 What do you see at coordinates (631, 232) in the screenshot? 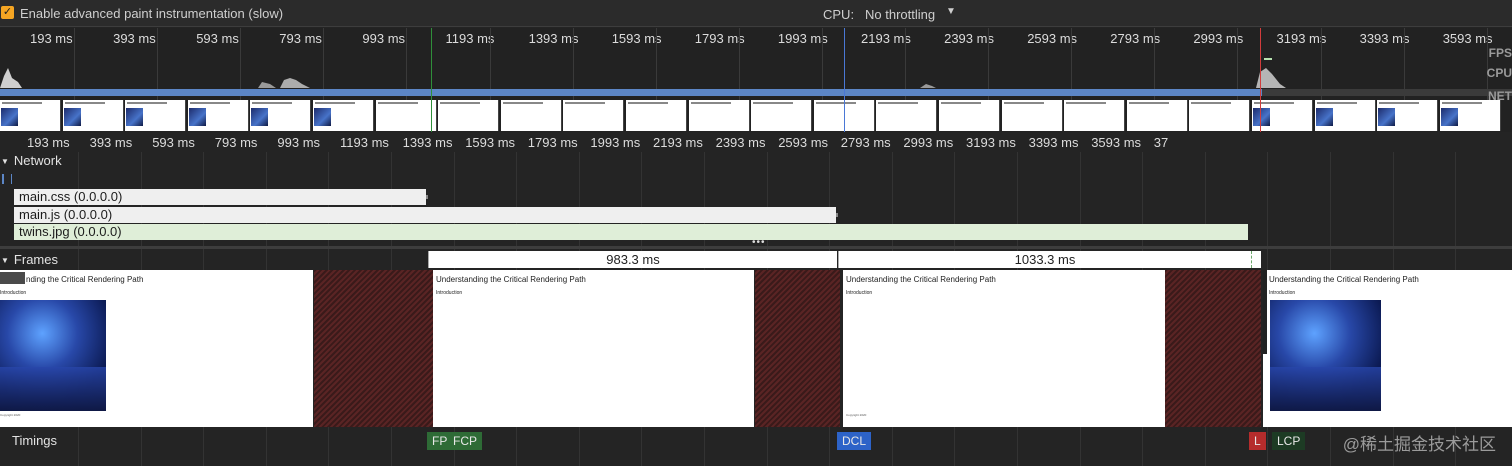
I see `network-request-twins-jpg: twins.jpg (0.0.0.0)` at bounding box center [631, 232].